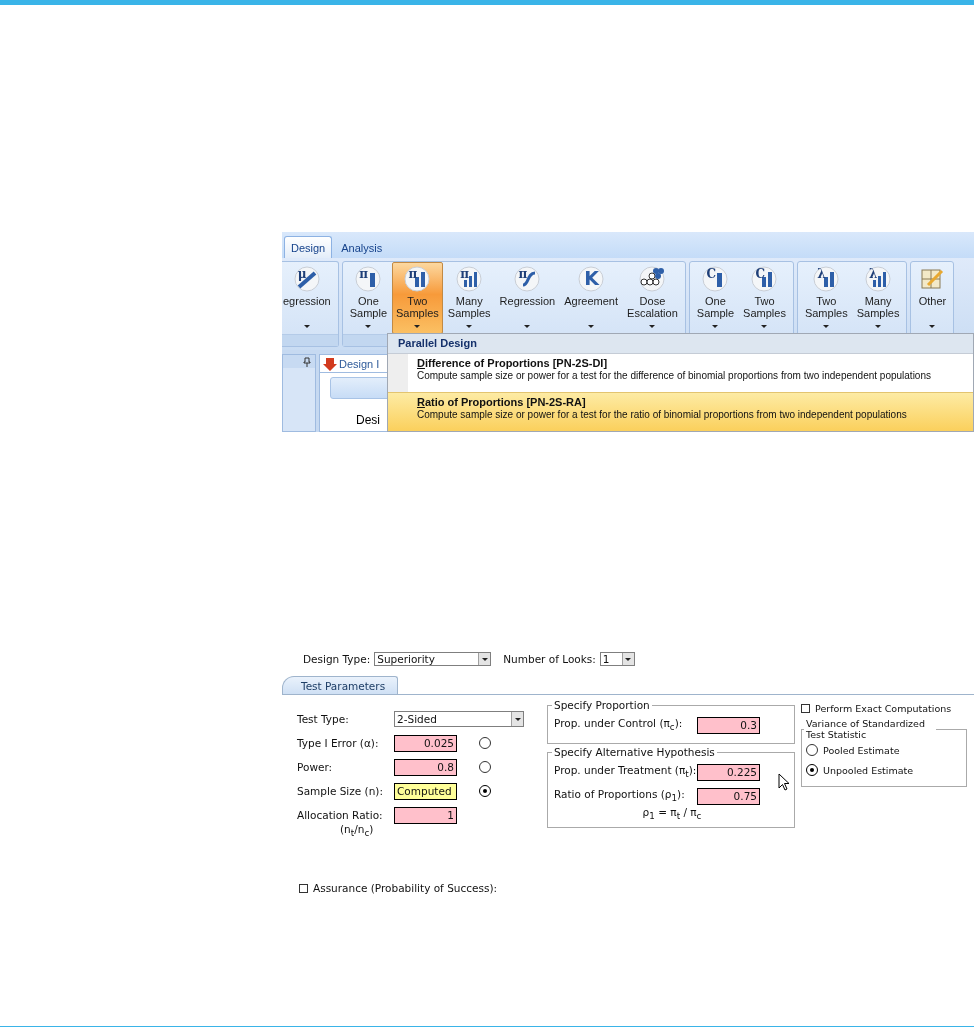  I want to click on field-label: Power:, so click(315, 767).